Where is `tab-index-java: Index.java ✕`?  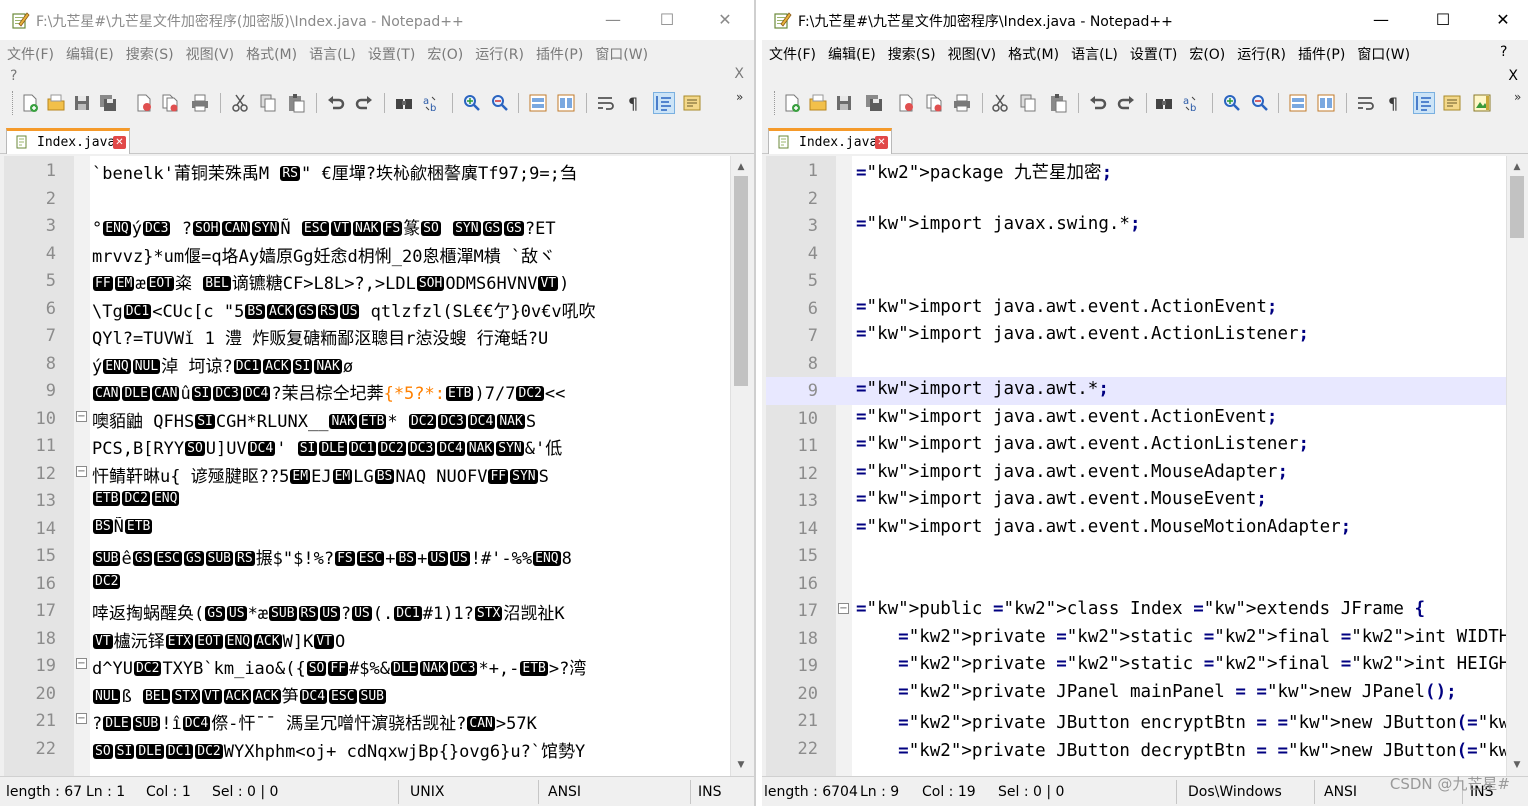
tab-index-java: Index.java ✕ is located at coordinates (830, 141).